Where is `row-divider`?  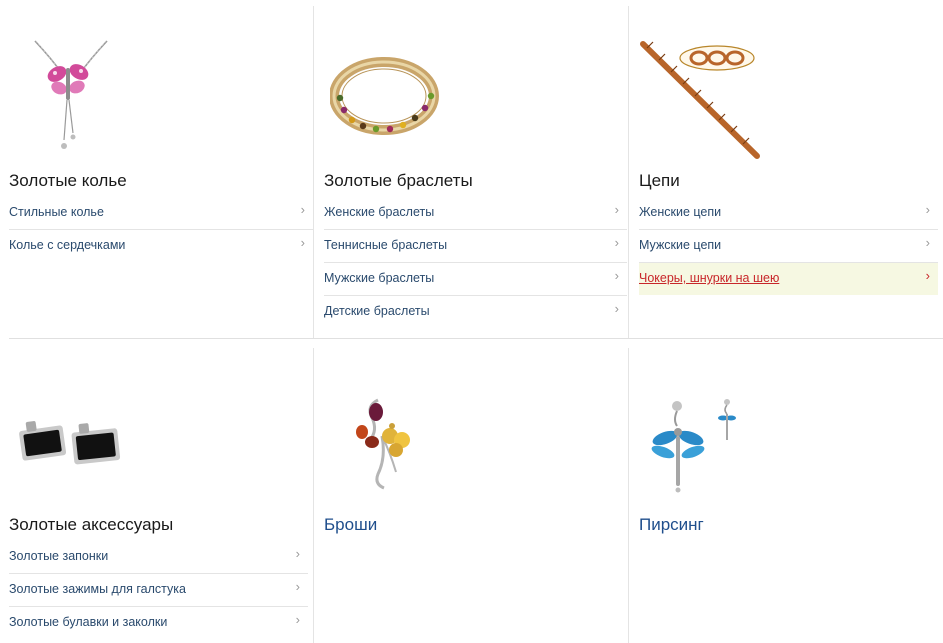 row-divider is located at coordinates (476, 338).